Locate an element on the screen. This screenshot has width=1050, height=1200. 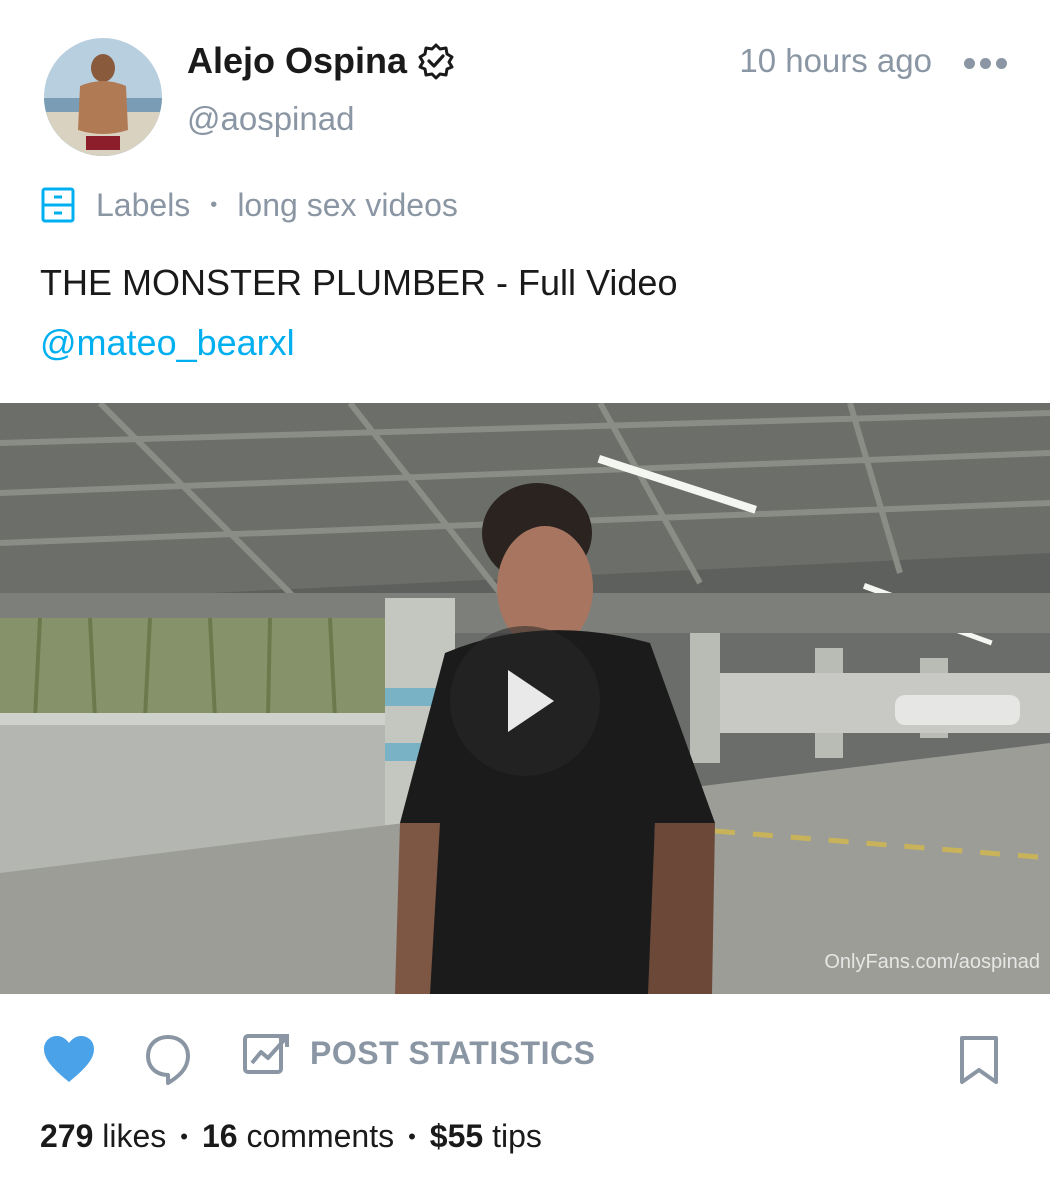
label-value: long sex videos is located at coordinates (347, 205).